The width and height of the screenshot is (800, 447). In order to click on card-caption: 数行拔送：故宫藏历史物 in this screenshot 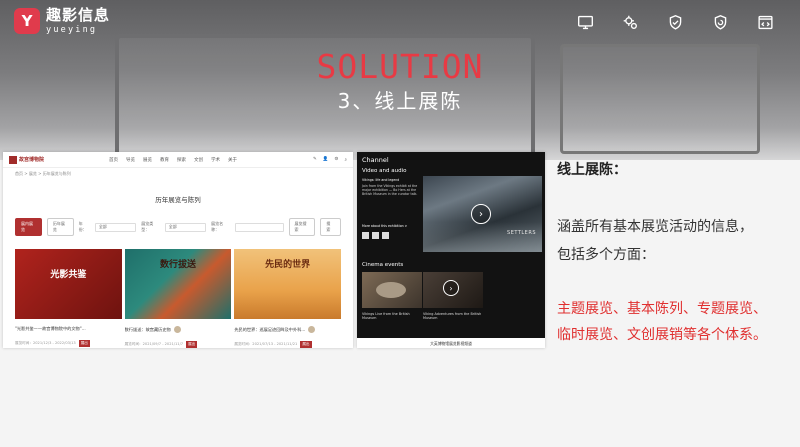, I will do `click(147, 329)`.